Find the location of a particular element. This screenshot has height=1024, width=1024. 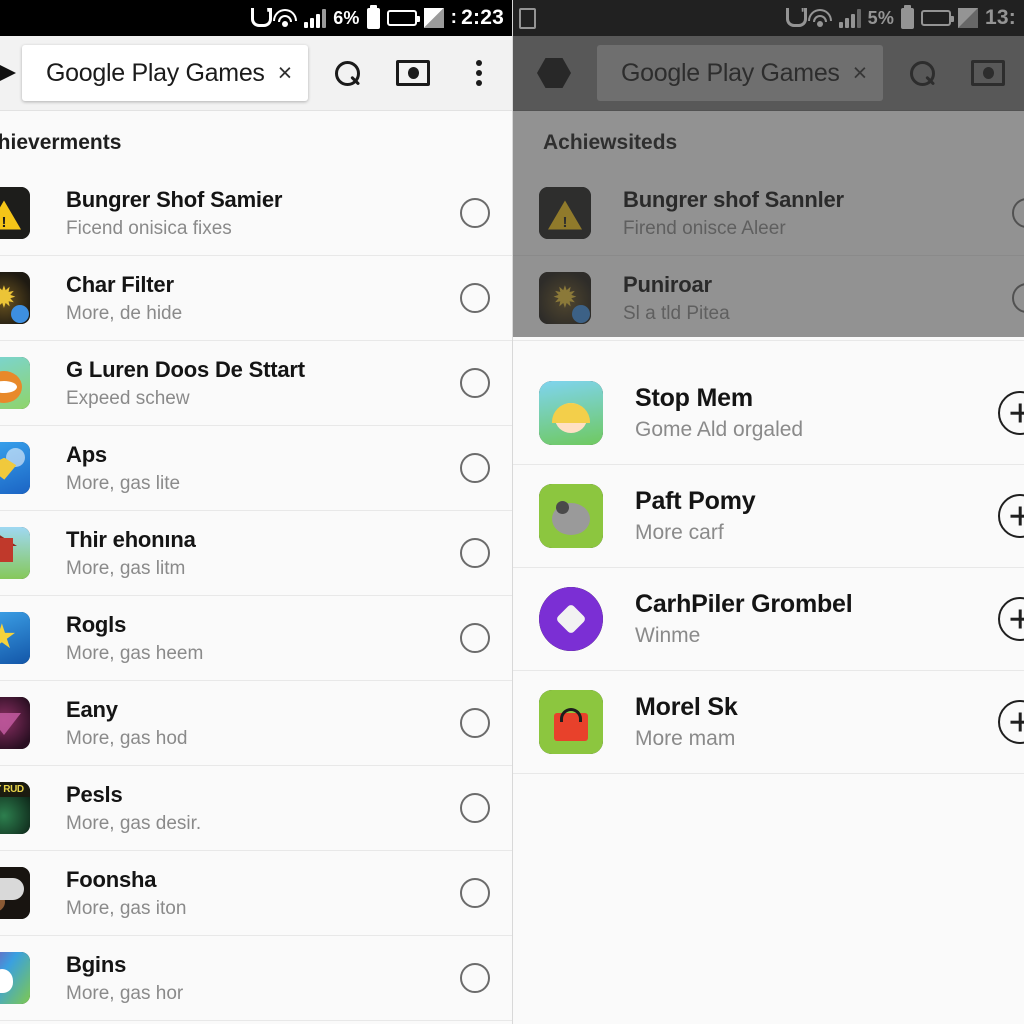

gold-badge-icon is located at coordinates (565, 298).